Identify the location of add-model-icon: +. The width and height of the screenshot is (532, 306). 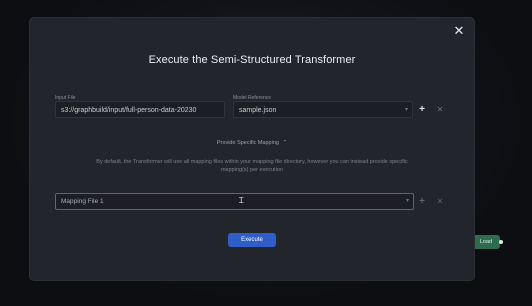
(422, 110).